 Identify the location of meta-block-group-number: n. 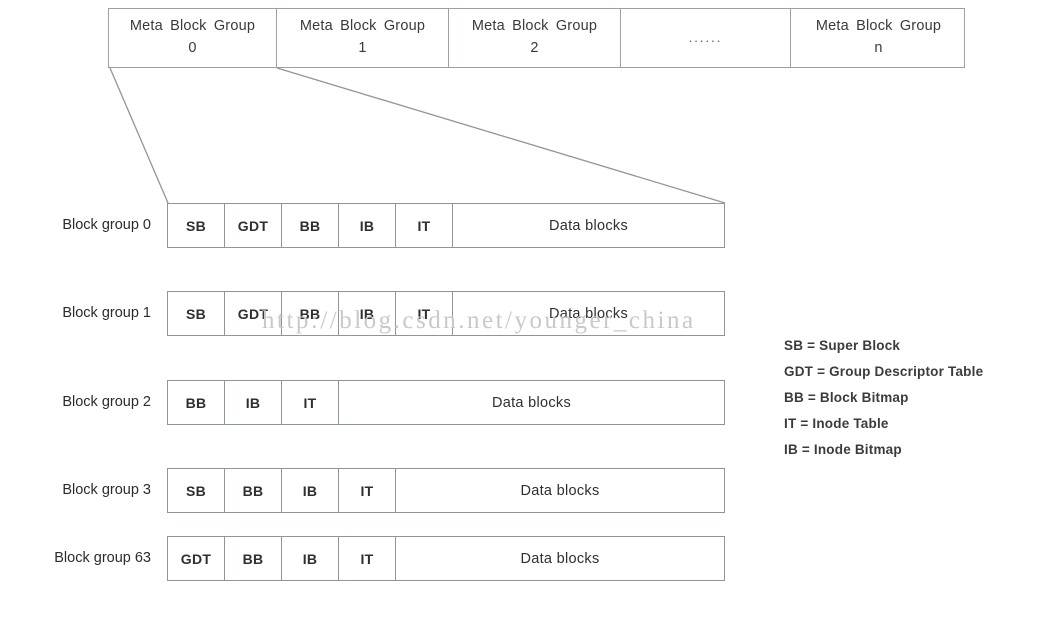
(878, 48).